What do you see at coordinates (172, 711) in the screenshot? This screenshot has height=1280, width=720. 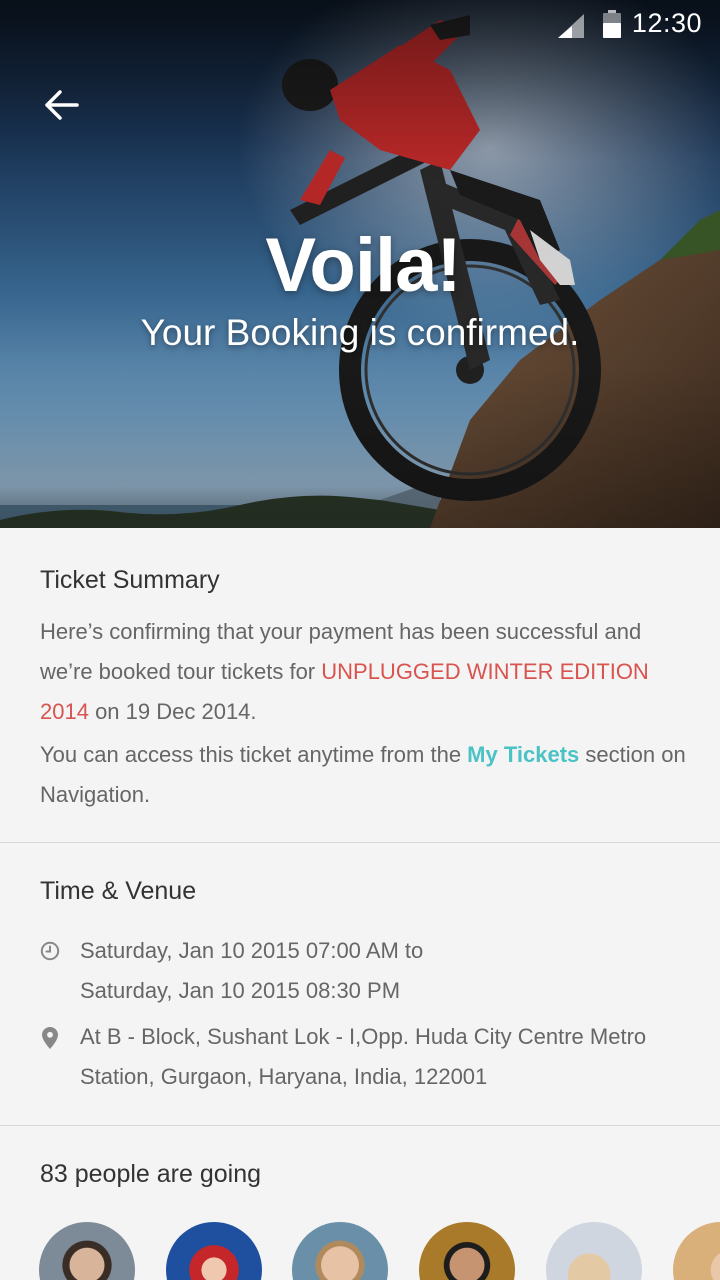 I see `summary-text-date: on 19 Dec 2014.` at bounding box center [172, 711].